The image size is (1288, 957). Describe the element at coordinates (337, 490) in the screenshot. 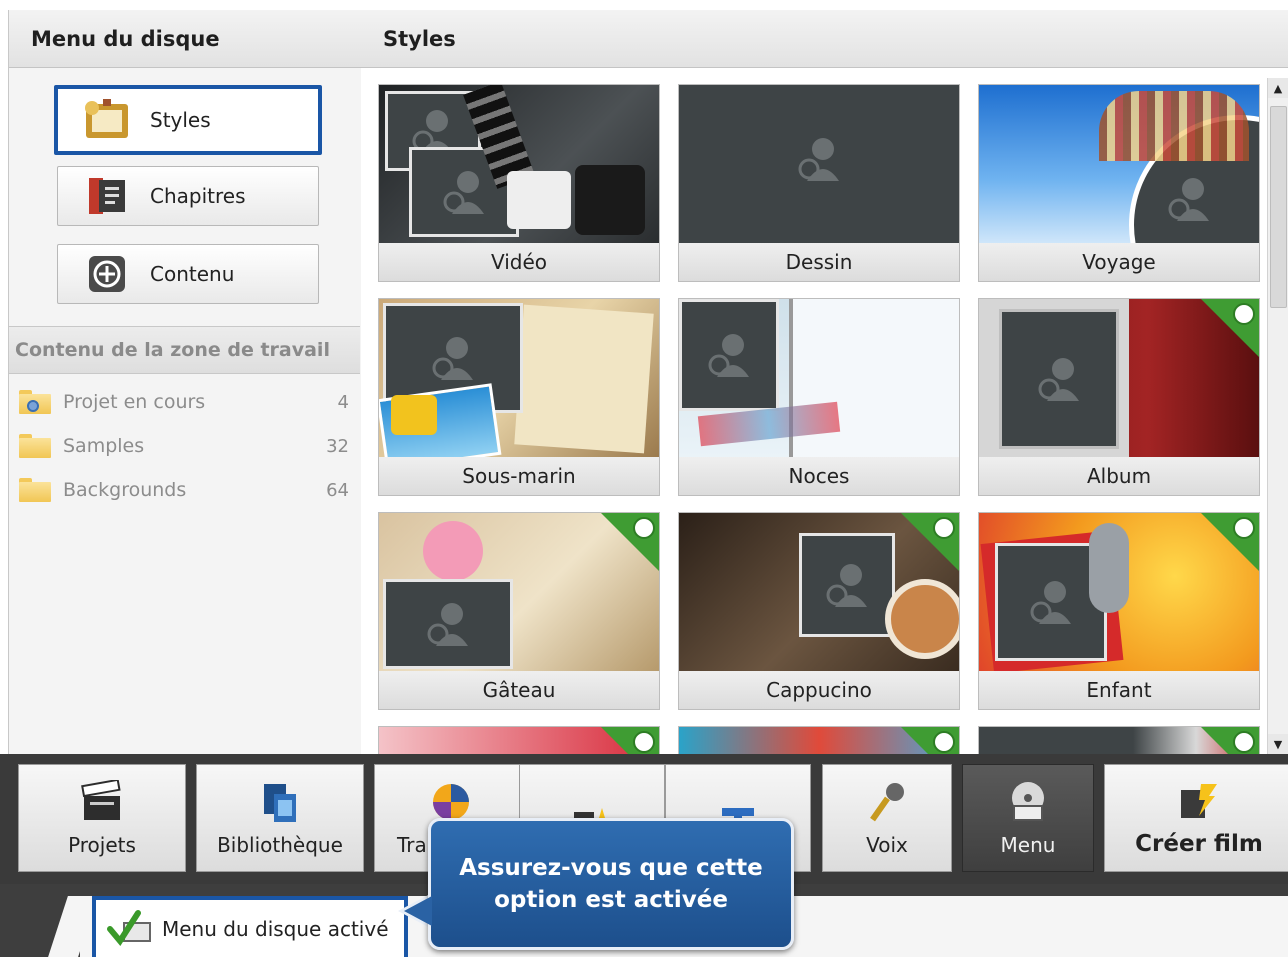

I see `folder-count: 64` at that location.